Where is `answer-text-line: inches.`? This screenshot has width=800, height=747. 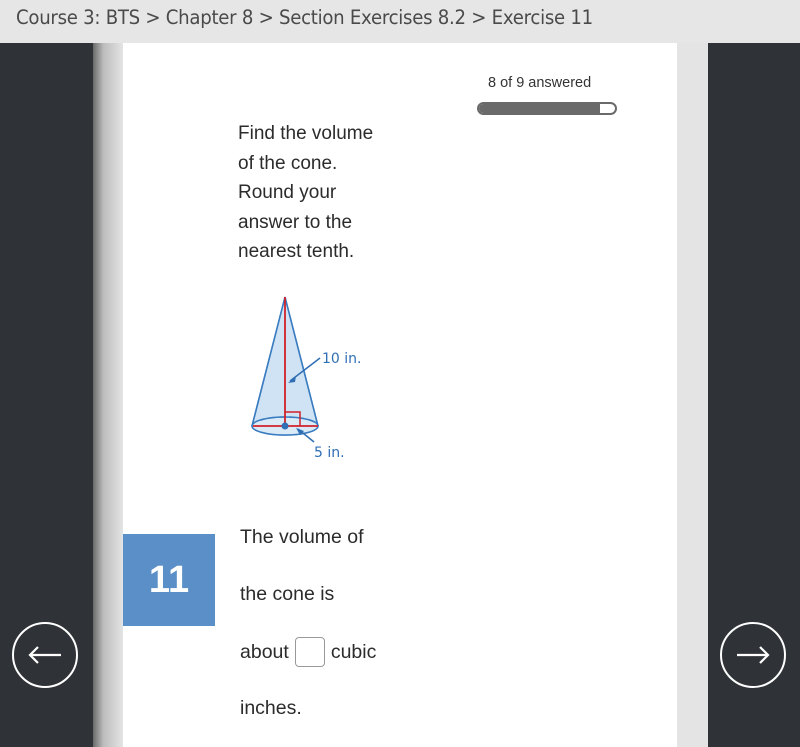 answer-text-line: inches. is located at coordinates (271, 708).